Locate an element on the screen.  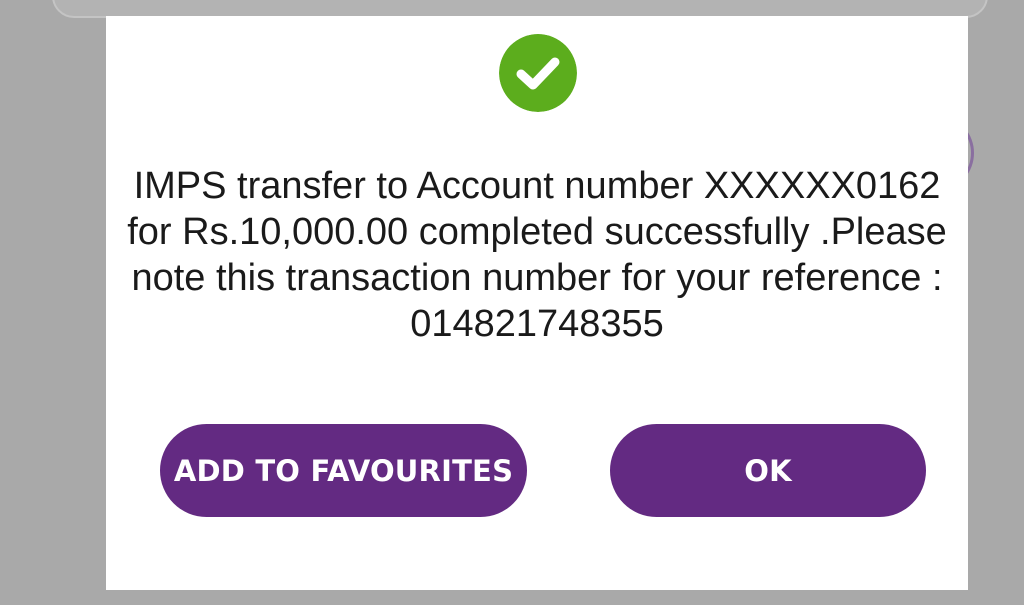
check-circle-icon is located at coordinates (538, 73).